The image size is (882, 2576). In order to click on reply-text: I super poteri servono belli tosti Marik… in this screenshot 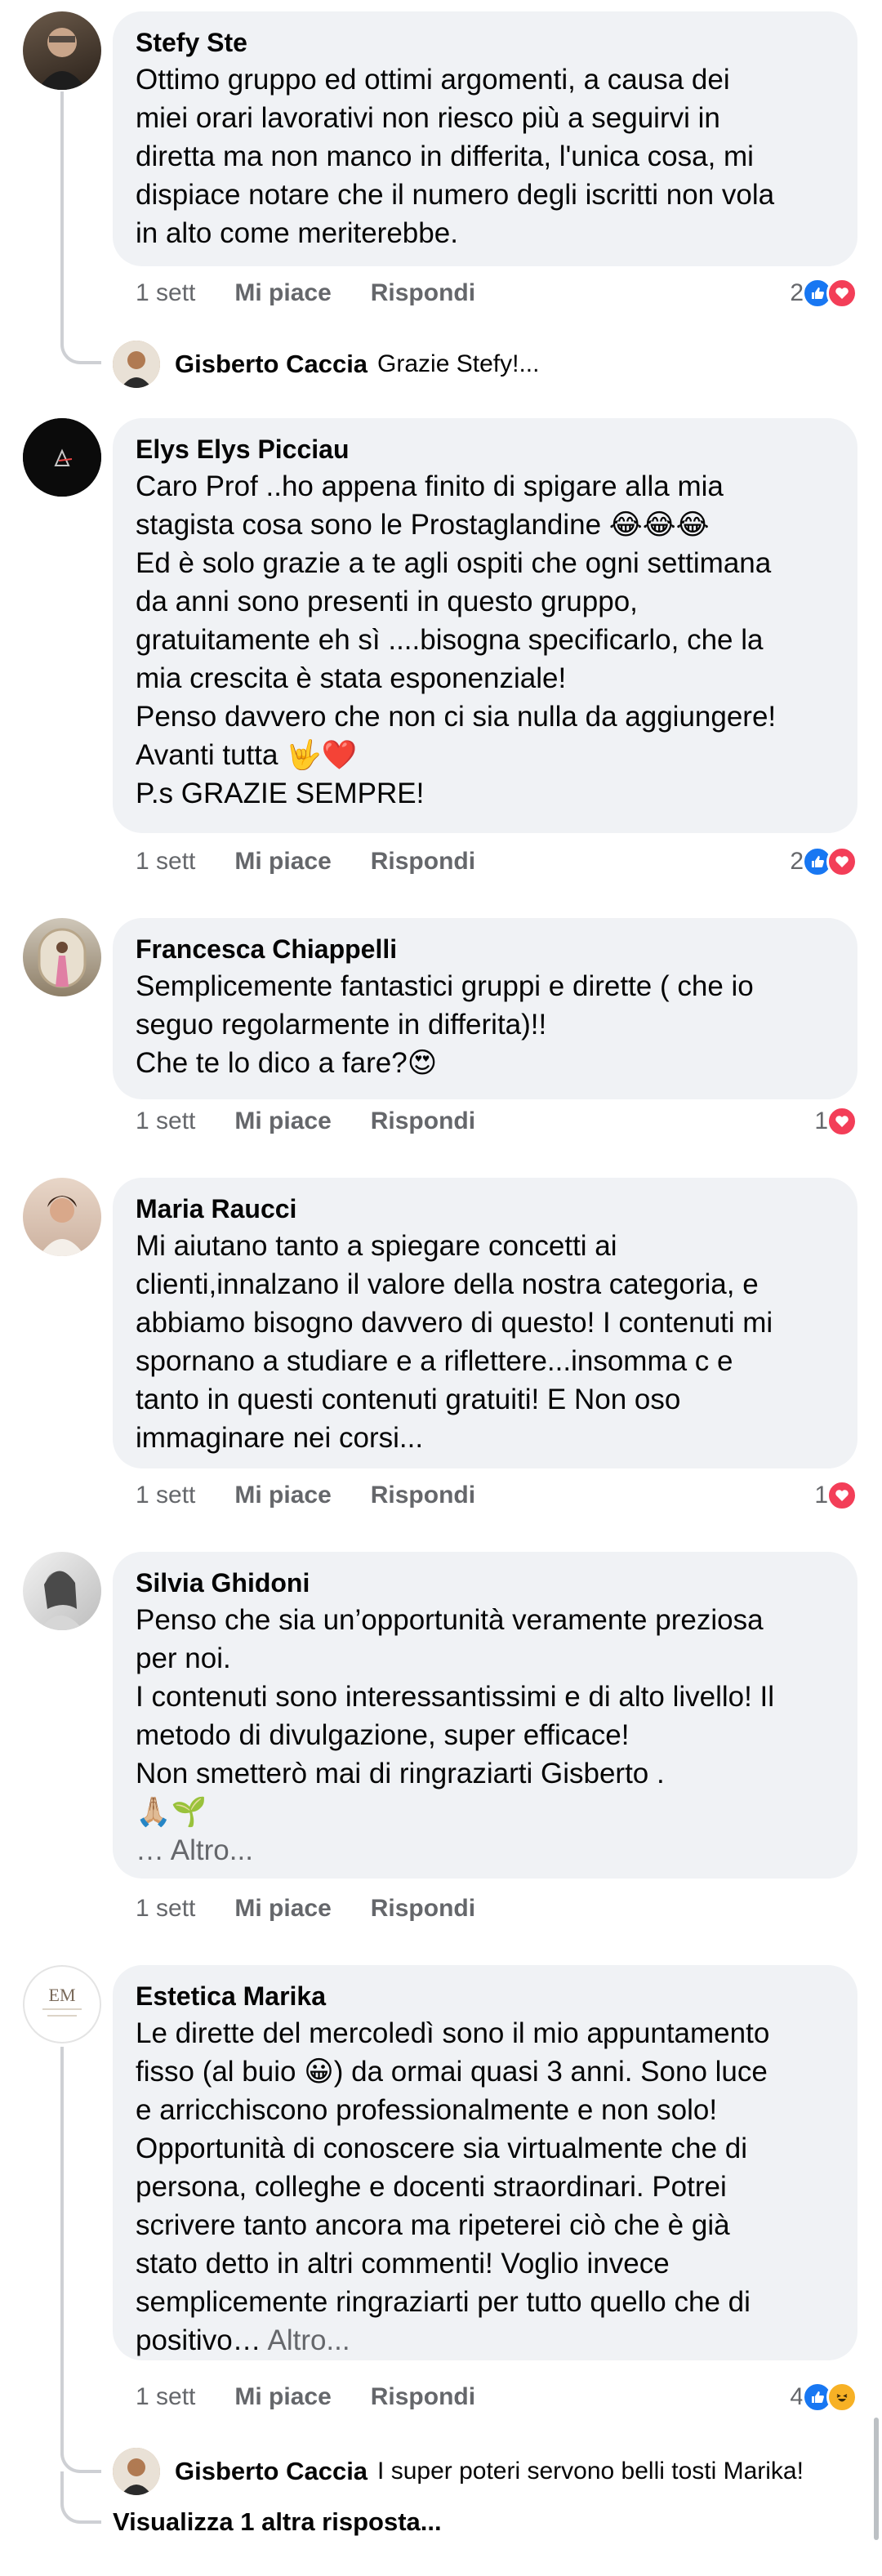, I will do `click(590, 2471)`.